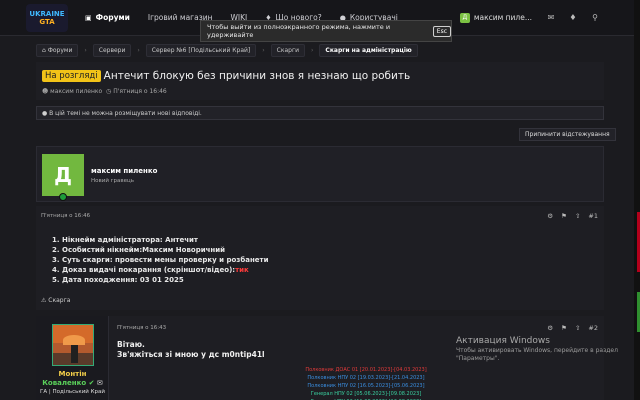  Describe the element at coordinates (55, 300) in the screenshot. I see `report-button: ⚠ Скарга` at that location.